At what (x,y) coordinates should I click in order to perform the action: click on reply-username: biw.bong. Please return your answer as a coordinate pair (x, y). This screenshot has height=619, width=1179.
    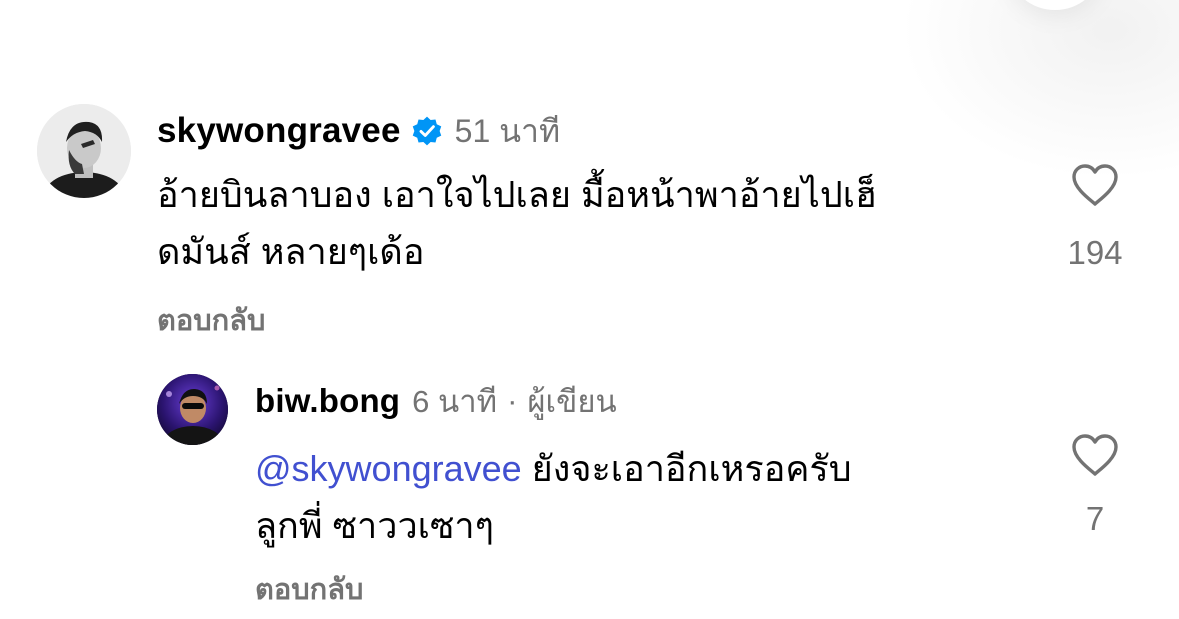
    Looking at the image, I should click on (327, 401).